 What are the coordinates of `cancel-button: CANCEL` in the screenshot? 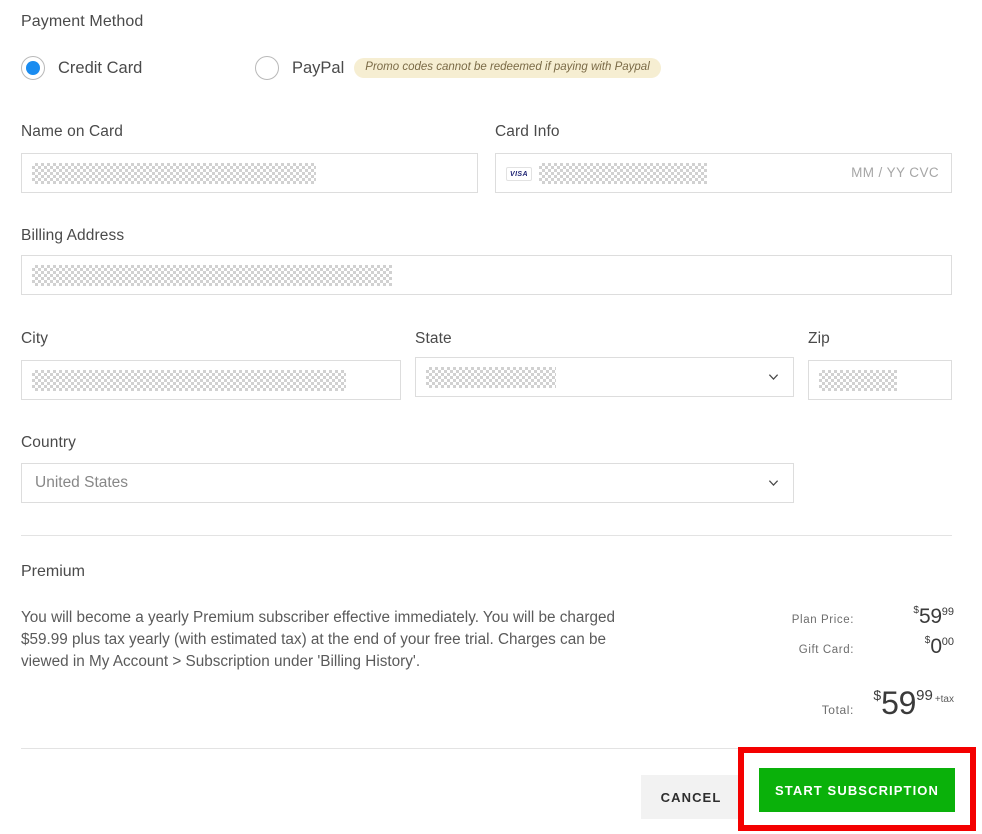 It's located at (691, 797).